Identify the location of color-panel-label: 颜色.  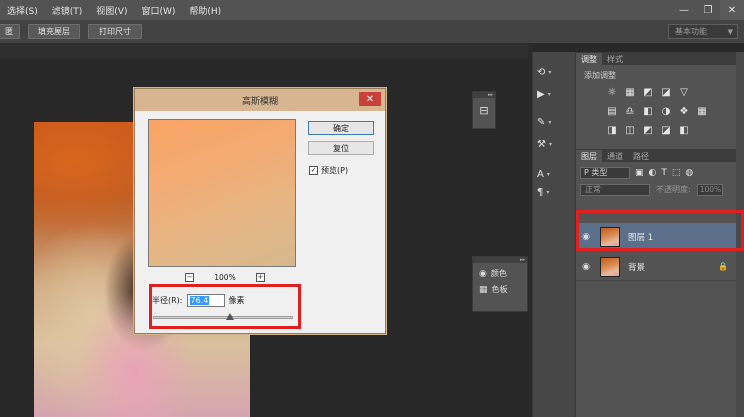
(498, 273).